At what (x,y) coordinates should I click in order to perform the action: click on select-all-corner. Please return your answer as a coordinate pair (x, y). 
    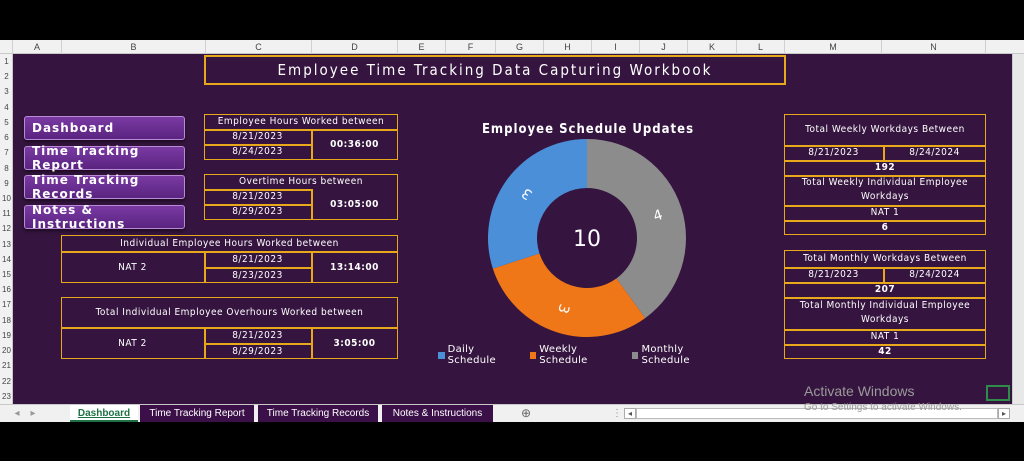
    Looking at the image, I should click on (6, 47).